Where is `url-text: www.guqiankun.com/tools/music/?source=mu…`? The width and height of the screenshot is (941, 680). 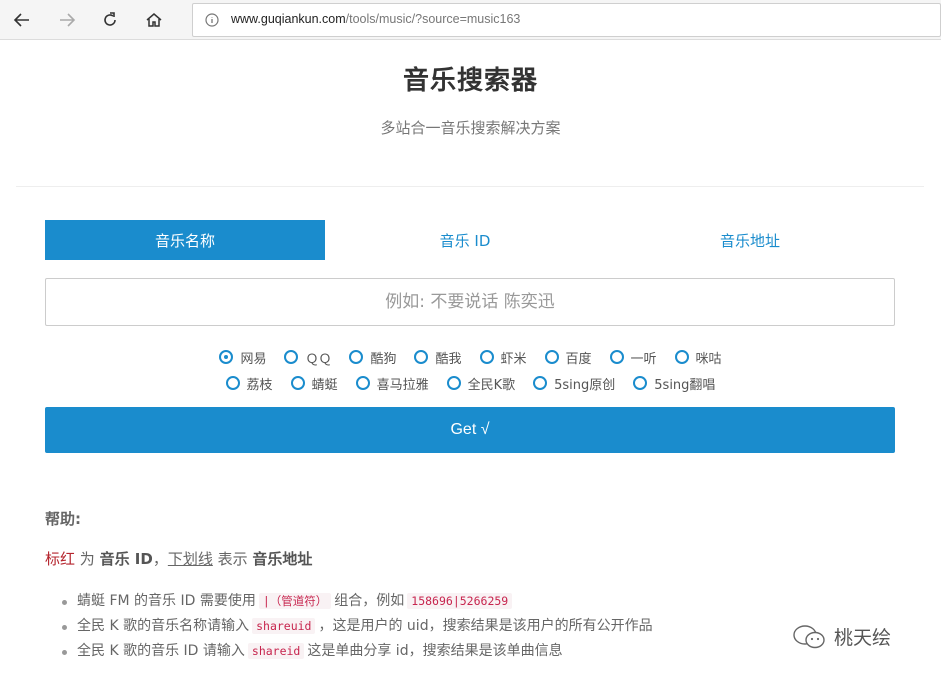 url-text: www.guqiankun.com/tools/music/?source=mu… is located at coordinates (375, 19).